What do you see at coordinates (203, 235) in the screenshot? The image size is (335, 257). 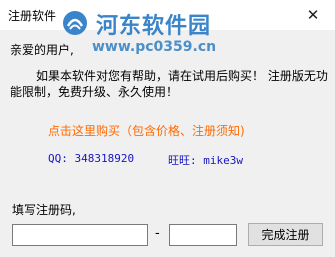 I see `registration-code-part2-input` at bounding box center [203, 235].